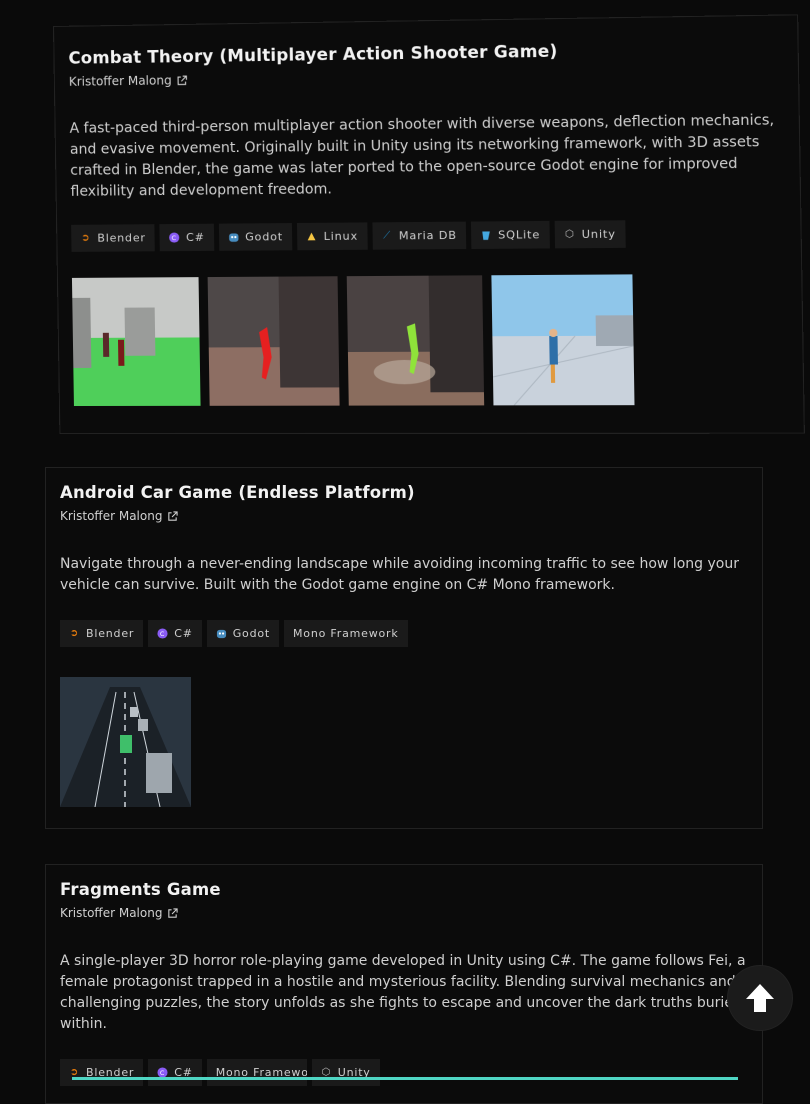 The height and width of the screenshot is (1104, 810). Describe the element at coordinates (237, 492) in the screenshot. I see `project-title: Android Car Game (Endless Platform)` at that location.